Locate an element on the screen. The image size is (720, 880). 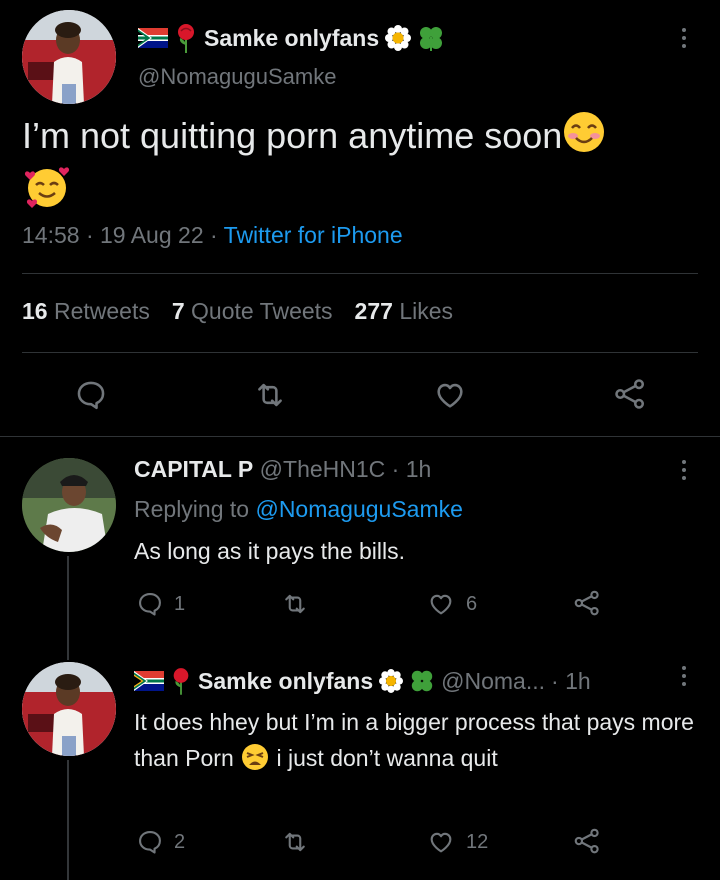
tweet-stats: 16 Retweets 7 Quote Tweets 277 Likes is located at coordinates (237, 311).